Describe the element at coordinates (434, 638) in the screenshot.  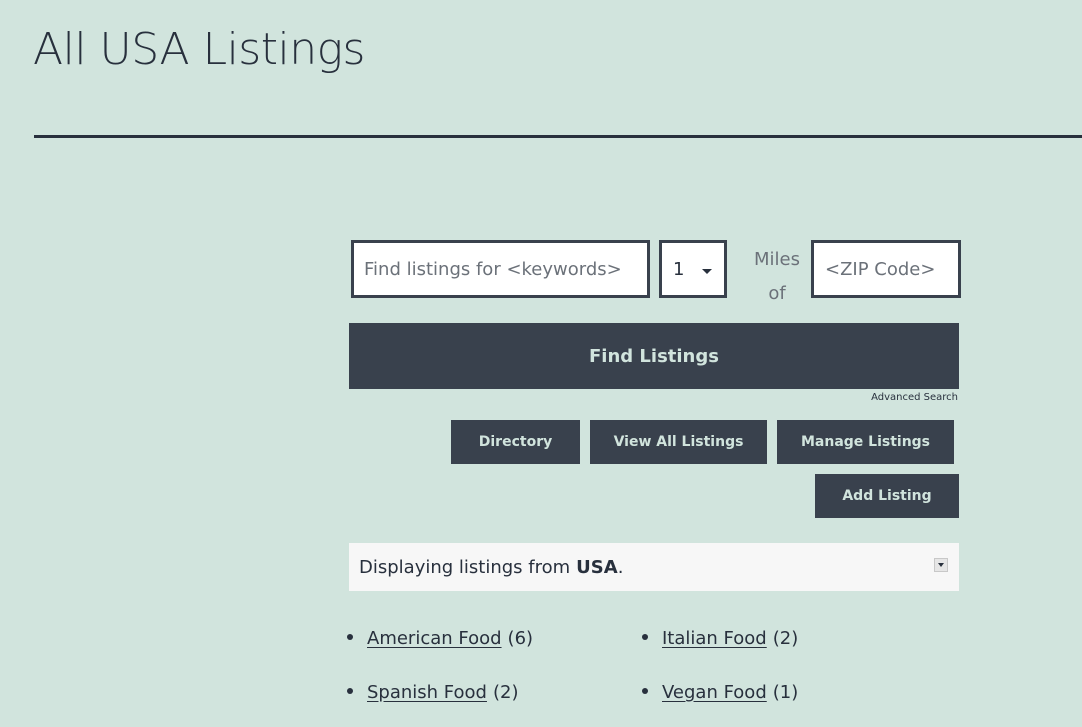
I see `category-link-american-food: American Food` at that location.